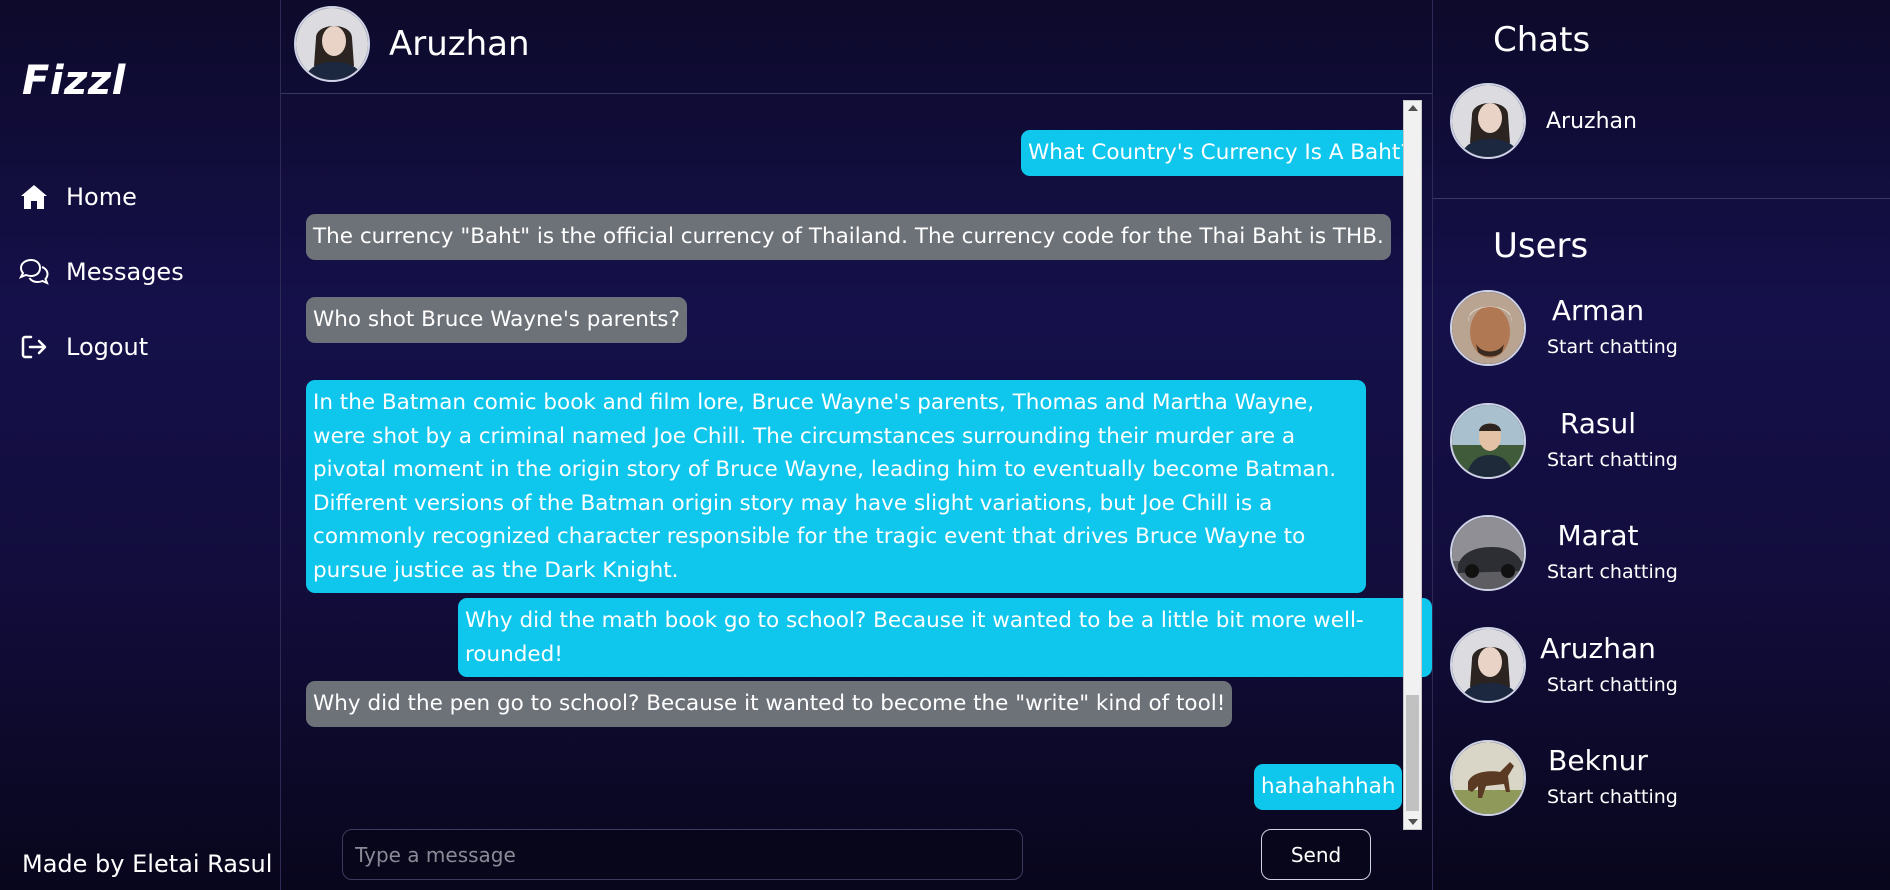  Describe the element at coordinates (1220, 153) in the screenshot. I see `message-sent: What Country's Currency Is A Baht?` at that location.